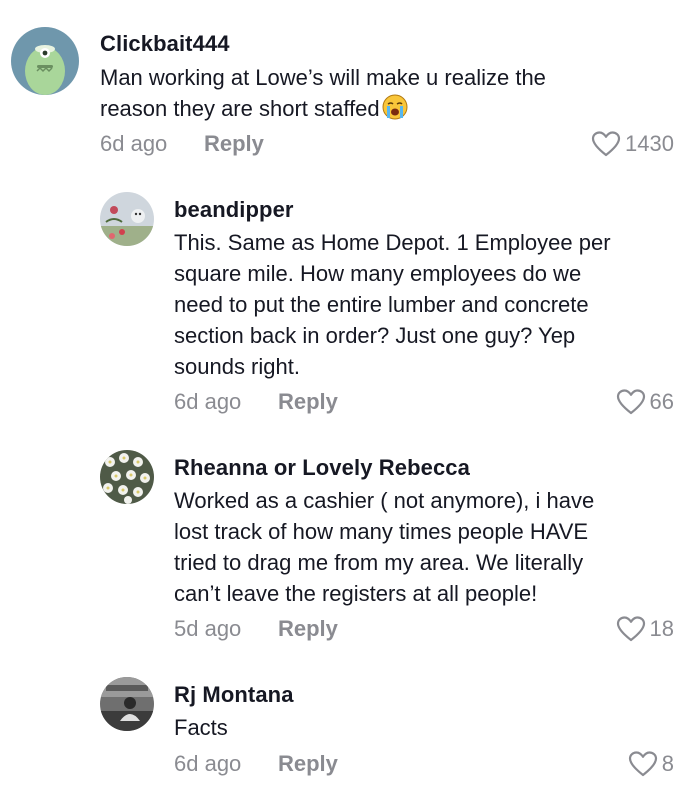  I want to click on like-button: 1430, so click(632, 144).